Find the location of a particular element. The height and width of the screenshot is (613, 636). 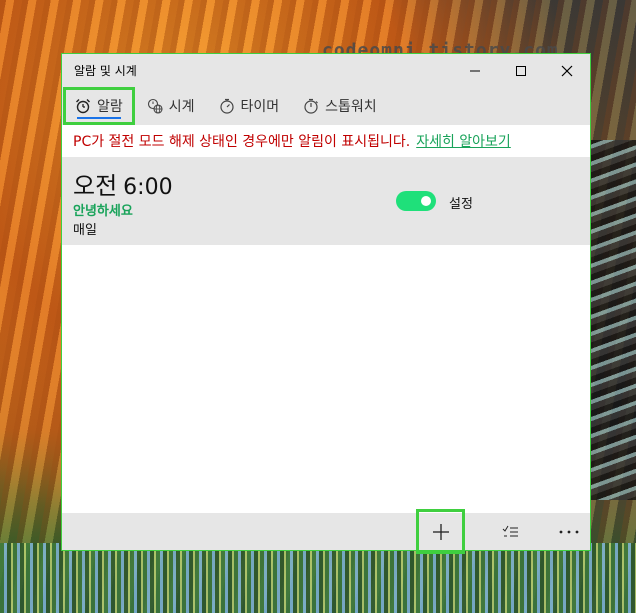

toggle-knob is located at coordinates (426, 201).